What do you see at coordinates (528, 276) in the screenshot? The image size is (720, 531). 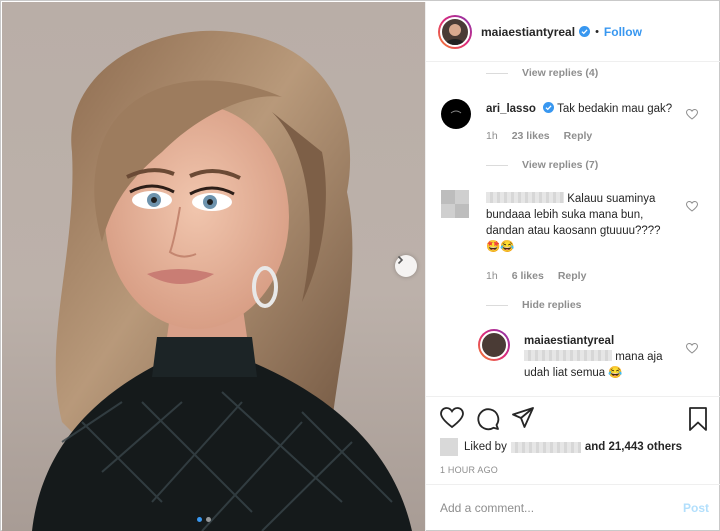 I see `comment-likes: 6 likes` at bounding box center [528, 276].